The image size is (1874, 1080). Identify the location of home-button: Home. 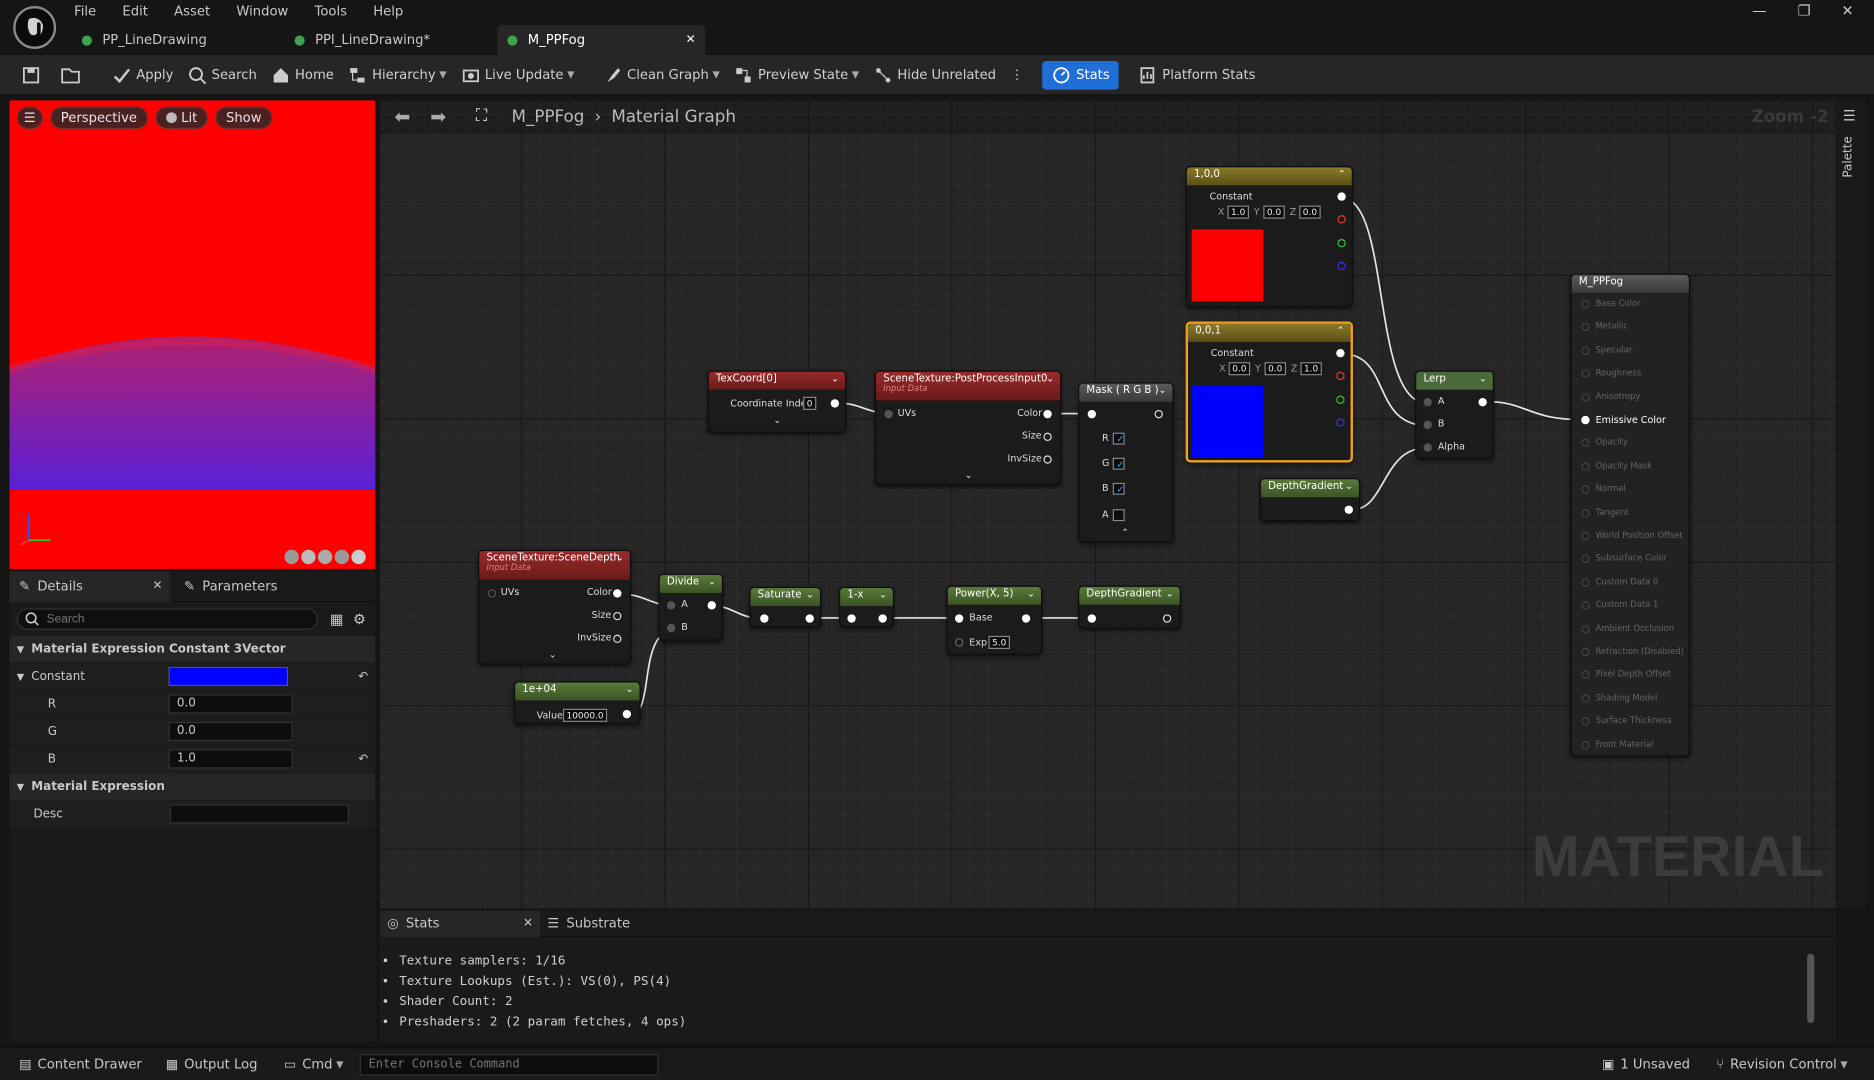
(302, 74).